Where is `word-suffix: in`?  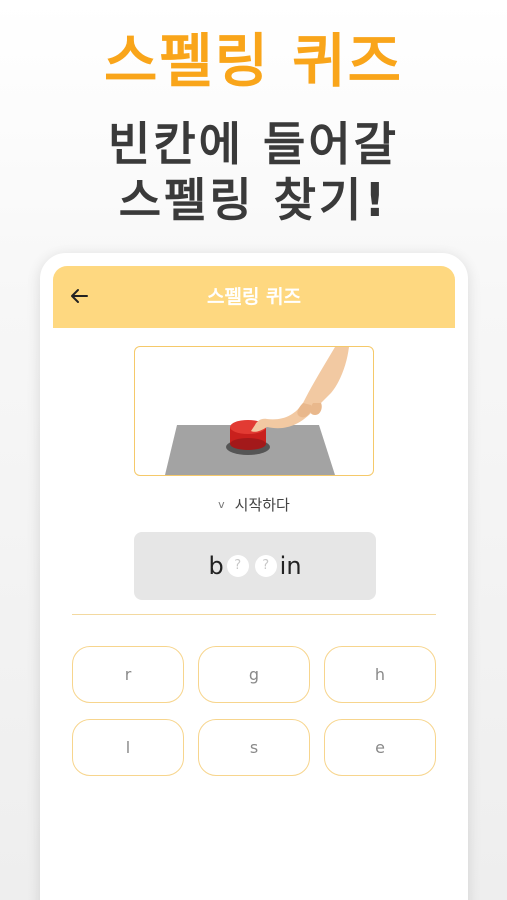
word-suffix: in is located at coordinates (290, 566).